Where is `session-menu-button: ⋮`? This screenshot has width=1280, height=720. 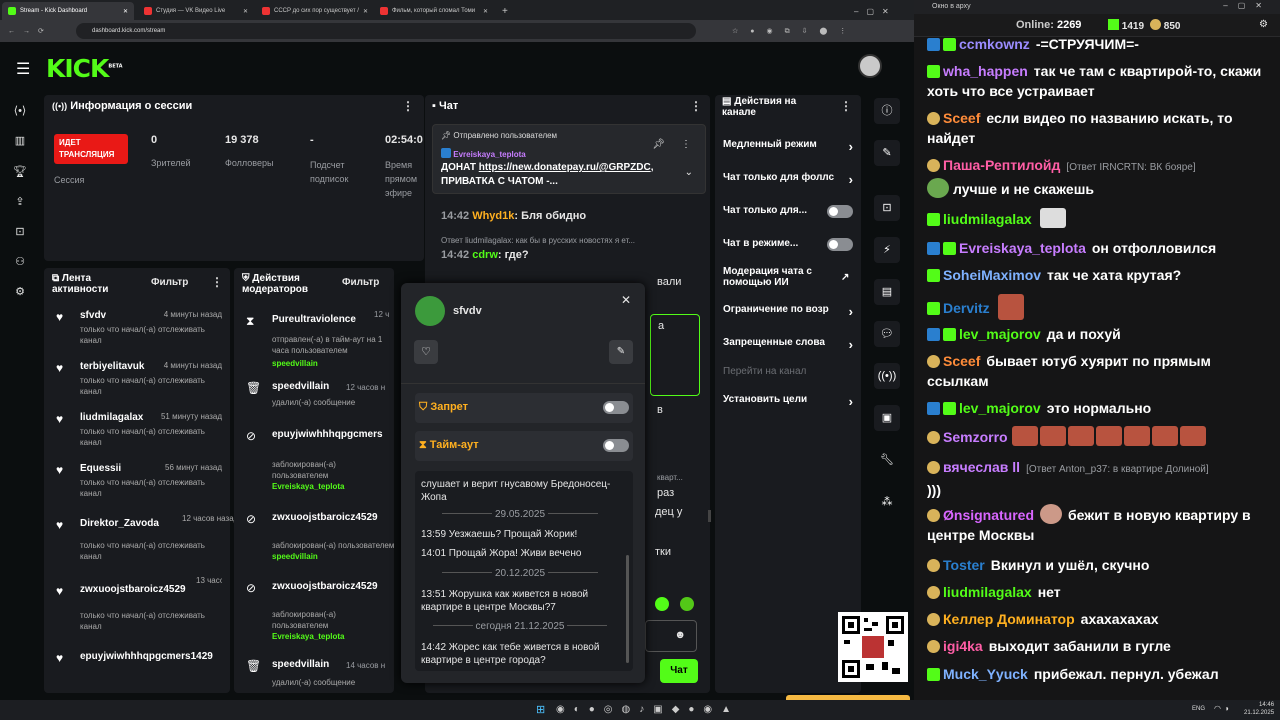 session-menu-button: ⋮ is located at coordinates (408, 106).